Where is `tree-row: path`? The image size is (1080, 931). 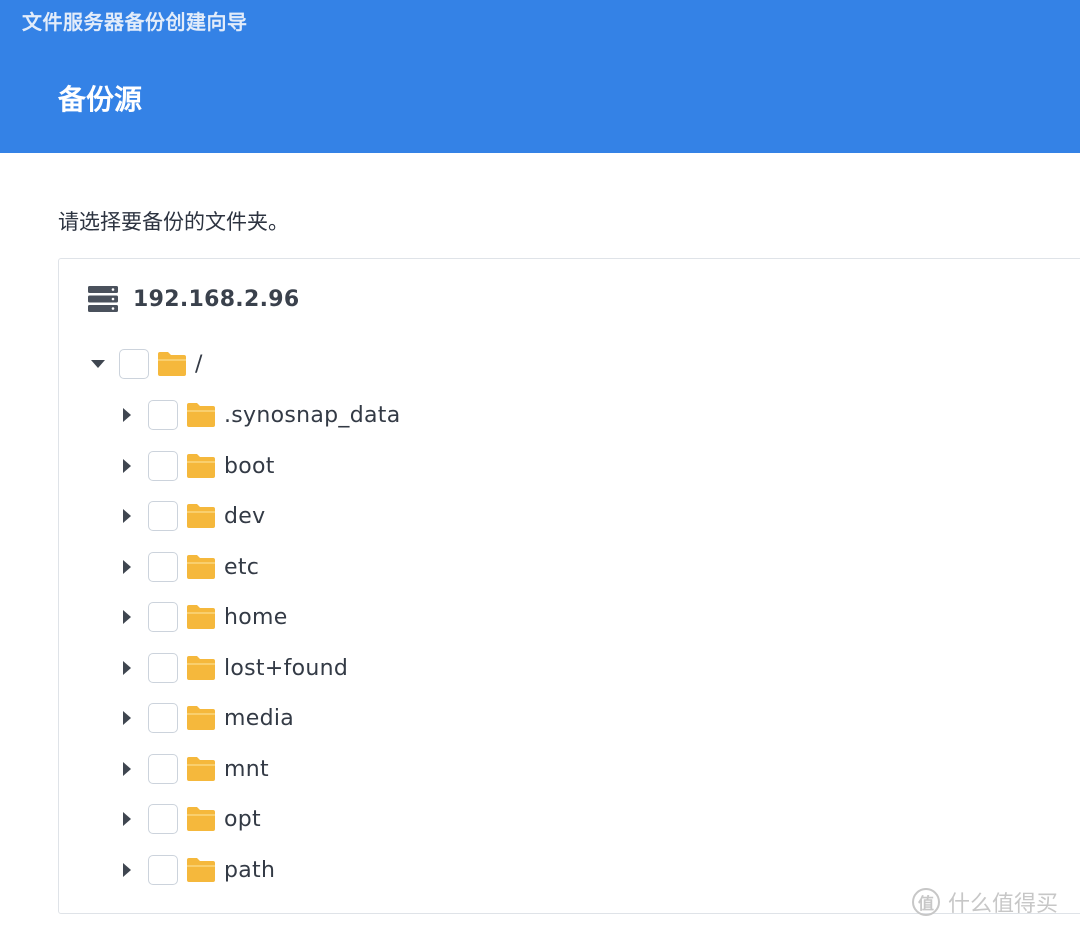 tree-row: path is located at coordinates (197, 870).